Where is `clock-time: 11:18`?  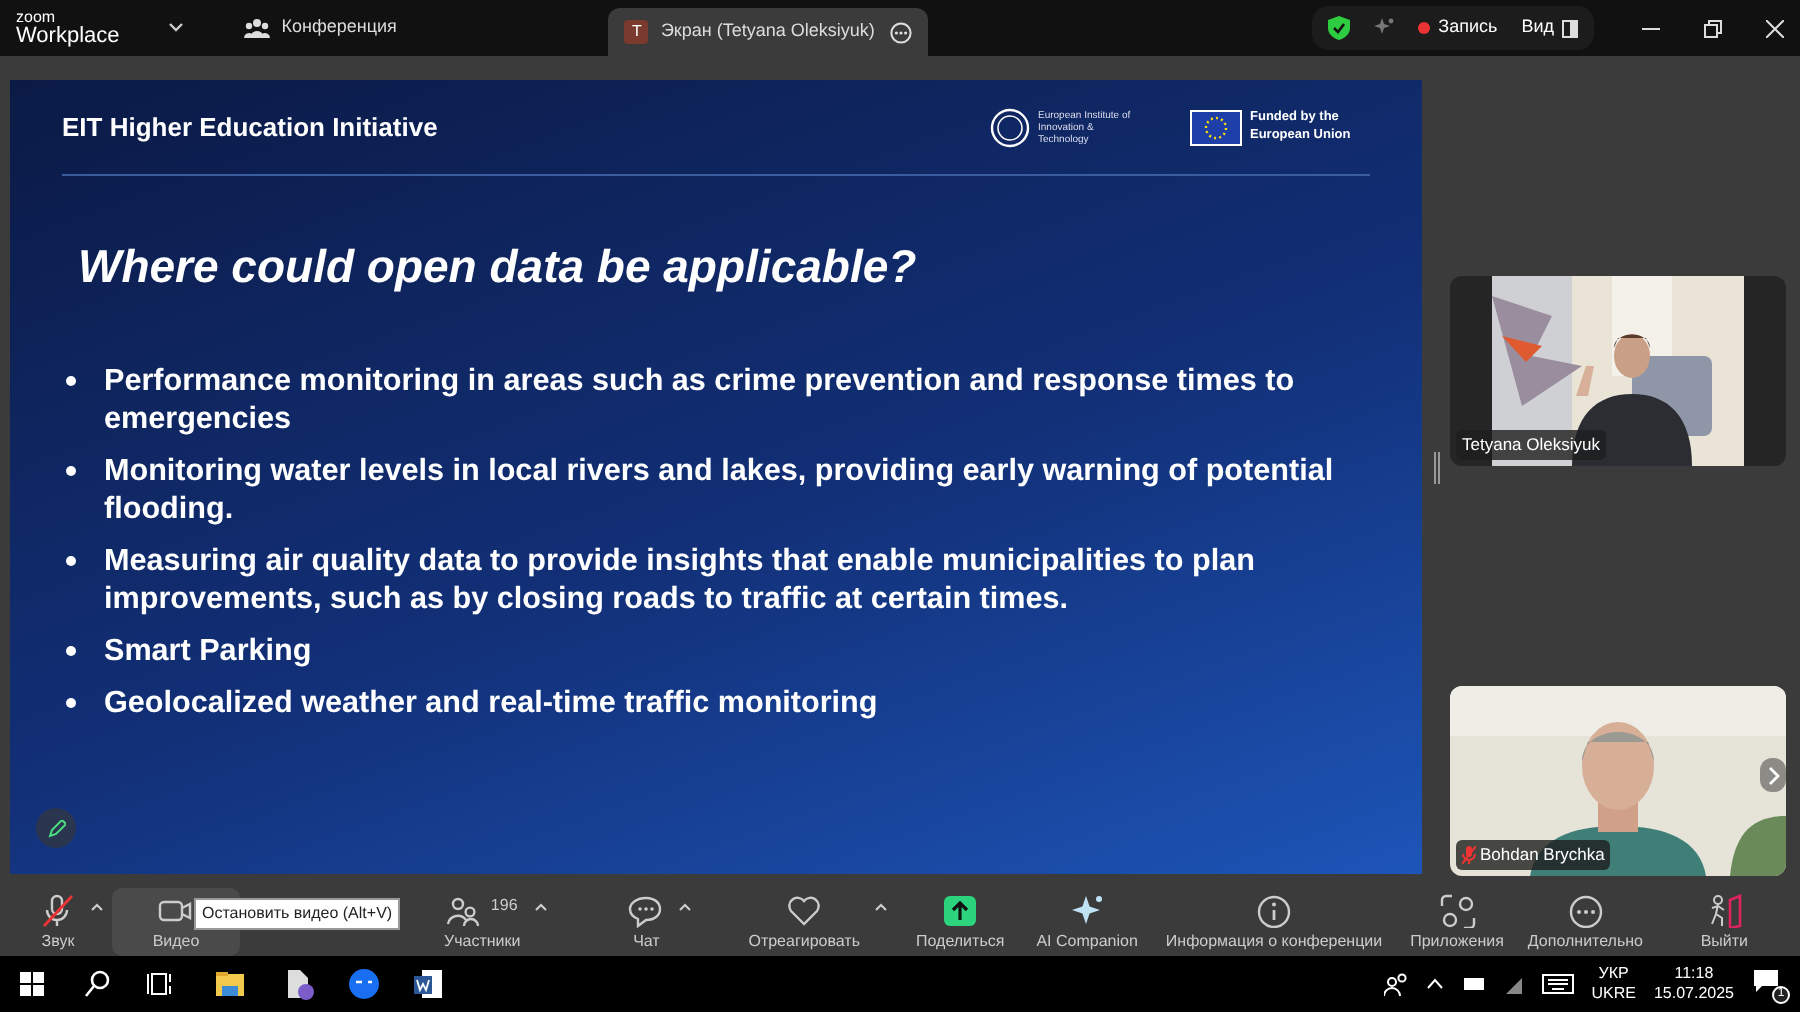
clock-time: 11:18 is located at coordinates (1693, 974).